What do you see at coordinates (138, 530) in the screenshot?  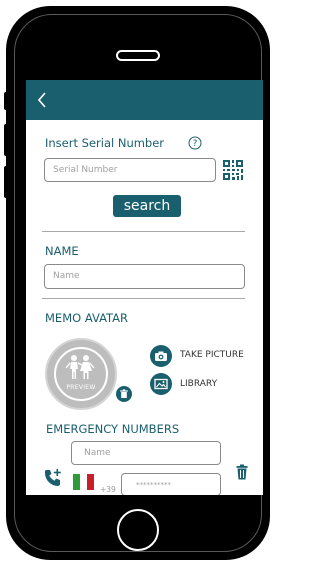 I see `home-button` at bounding box center [138, 530].